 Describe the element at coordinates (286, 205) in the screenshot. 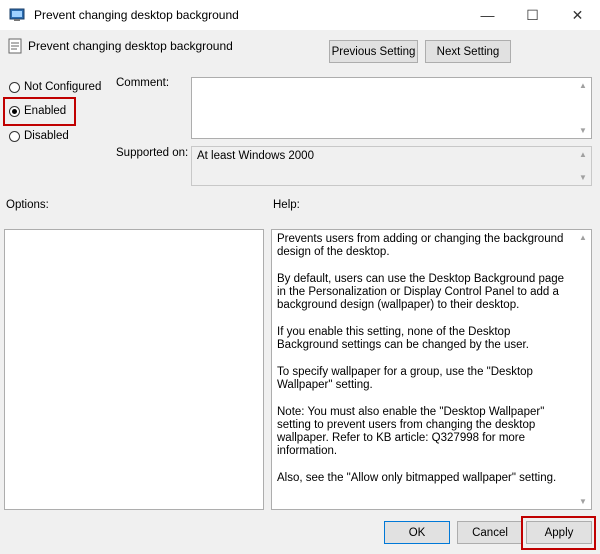

I see `help-label: Help:` at that location.